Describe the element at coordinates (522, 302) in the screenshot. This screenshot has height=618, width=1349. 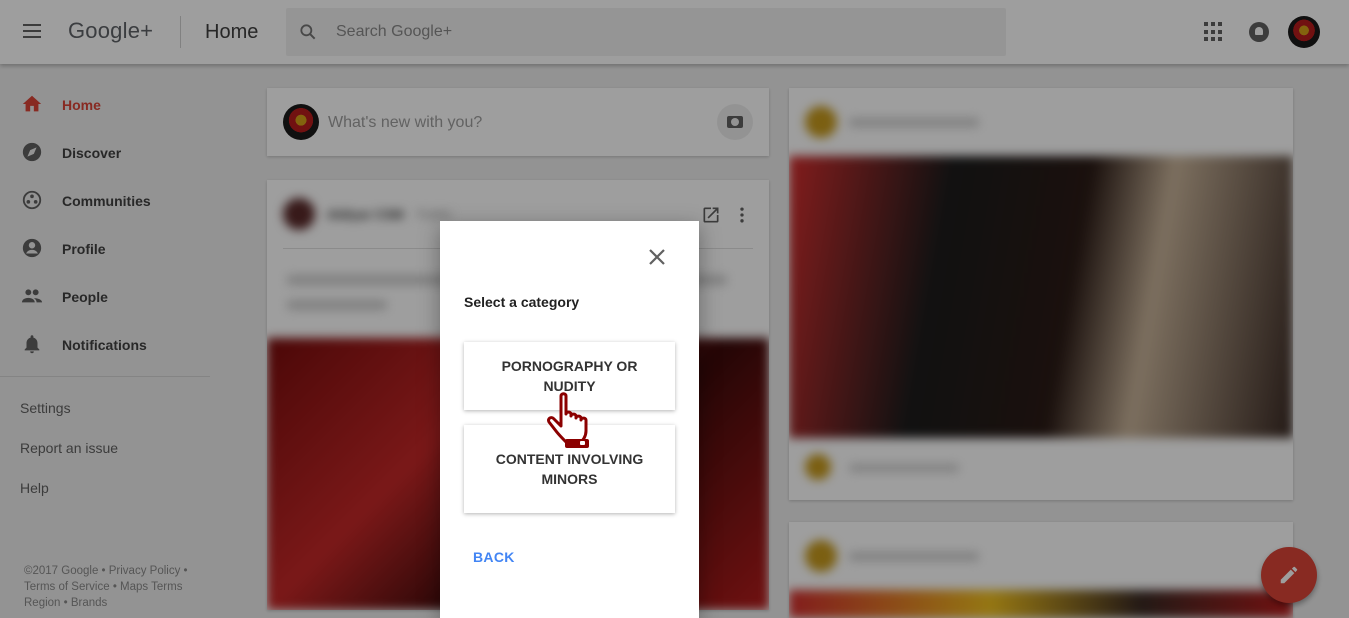
I see `dialog-title: Select a category` at that location.